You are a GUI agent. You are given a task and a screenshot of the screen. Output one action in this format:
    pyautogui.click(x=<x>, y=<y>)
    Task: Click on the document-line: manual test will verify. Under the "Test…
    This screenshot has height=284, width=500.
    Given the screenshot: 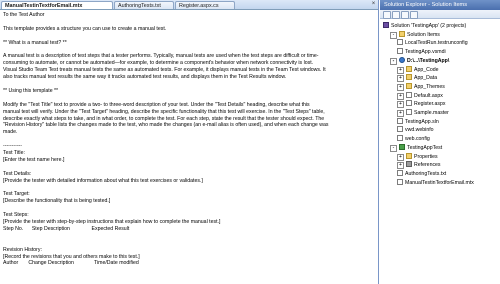 What is the action you would take?
    pyautogui.click(x=164, y=111)
    